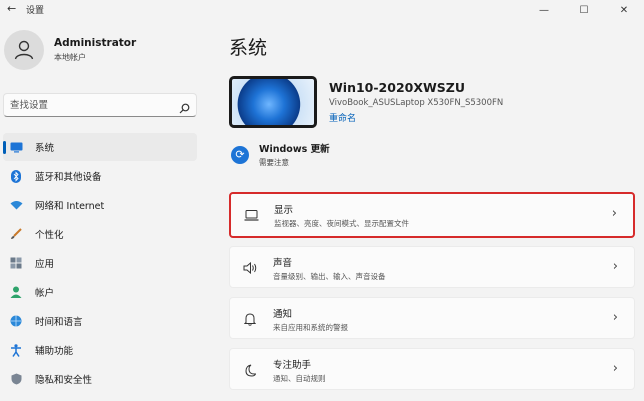 The width and height of the screenshot is (644, 401). I want to click on sidebar-item-accessibility: 辅助功能, so click(100, 350).